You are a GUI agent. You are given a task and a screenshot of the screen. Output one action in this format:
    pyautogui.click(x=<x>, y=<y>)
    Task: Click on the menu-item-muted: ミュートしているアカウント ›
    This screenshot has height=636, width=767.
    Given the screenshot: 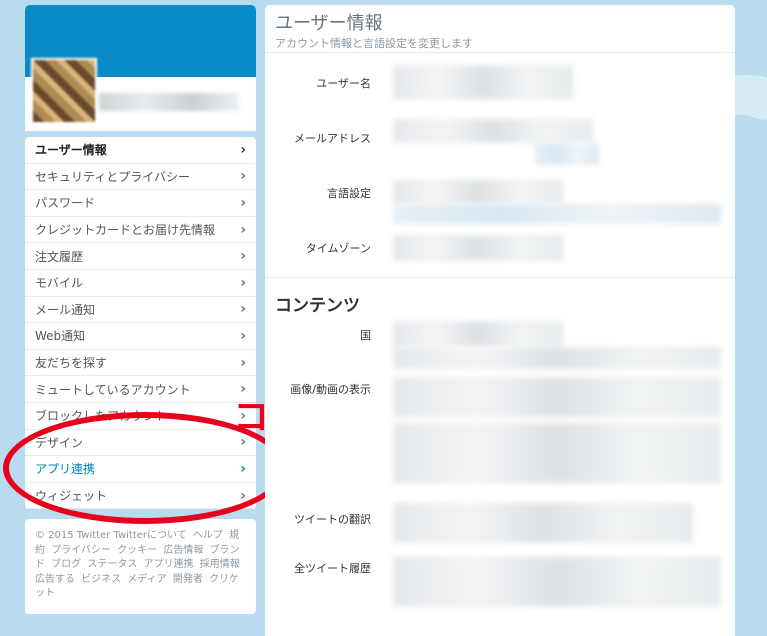 What is the action you would take?
    pyautogui.click(x=140, y=389)
    